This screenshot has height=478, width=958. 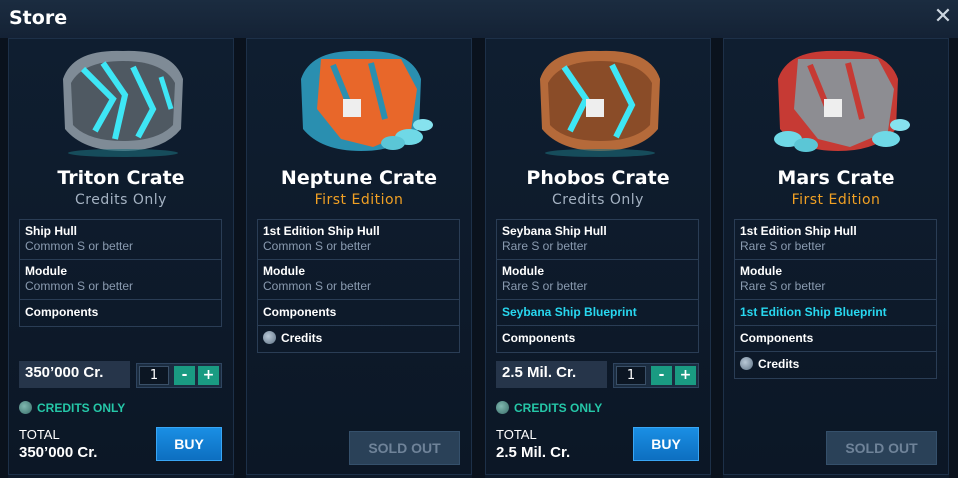 I want to click on total-value: 350’000 Cr., so click(x=58, y=452).